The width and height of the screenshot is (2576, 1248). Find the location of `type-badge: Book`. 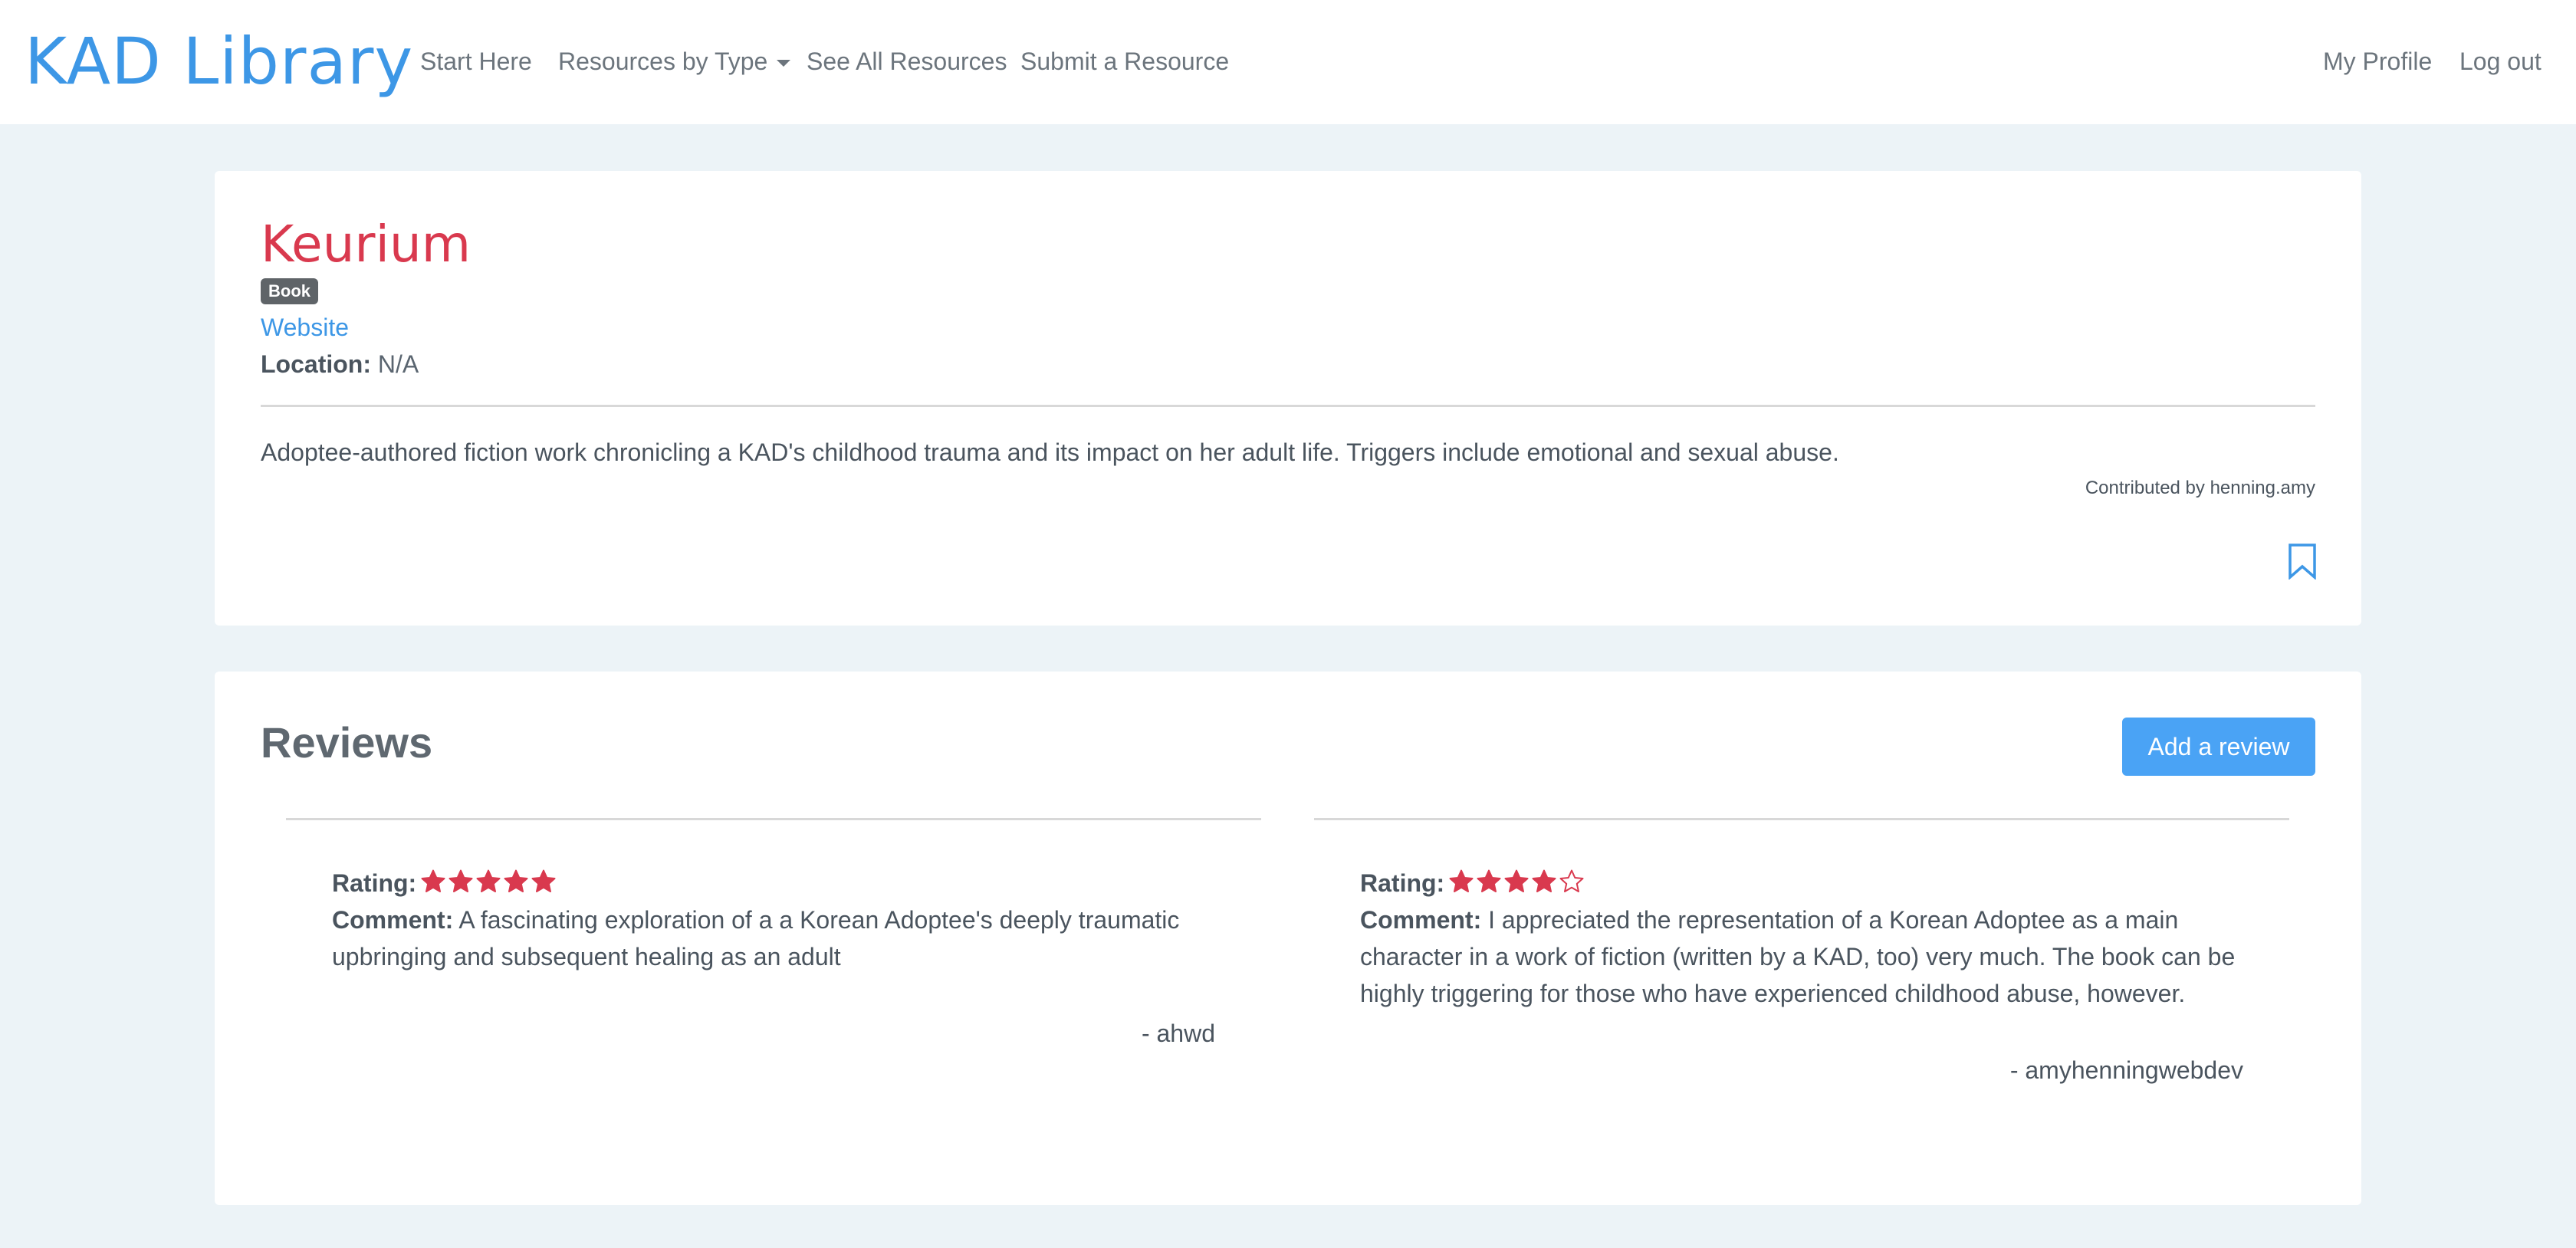

type-badge: Book is located at coordinates (290, 291).